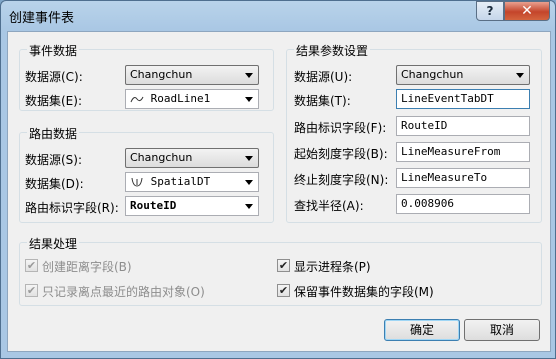  What do you see at coordinates (54, 160) in the screenshot?
I see `route-source-label: 数据源(S):` at bounding box center [54, 160].